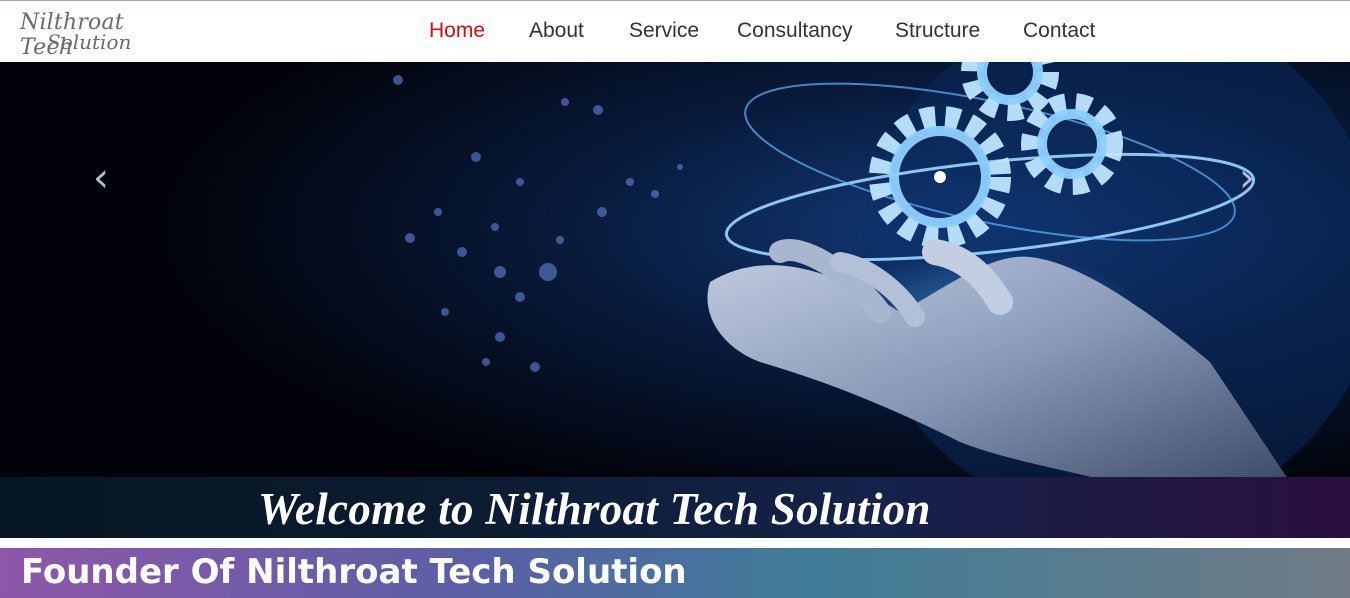  What do you see at coordinates (556, 31) in the screenshot?
I see `nav-about: About` at bounding box center [556, 31].